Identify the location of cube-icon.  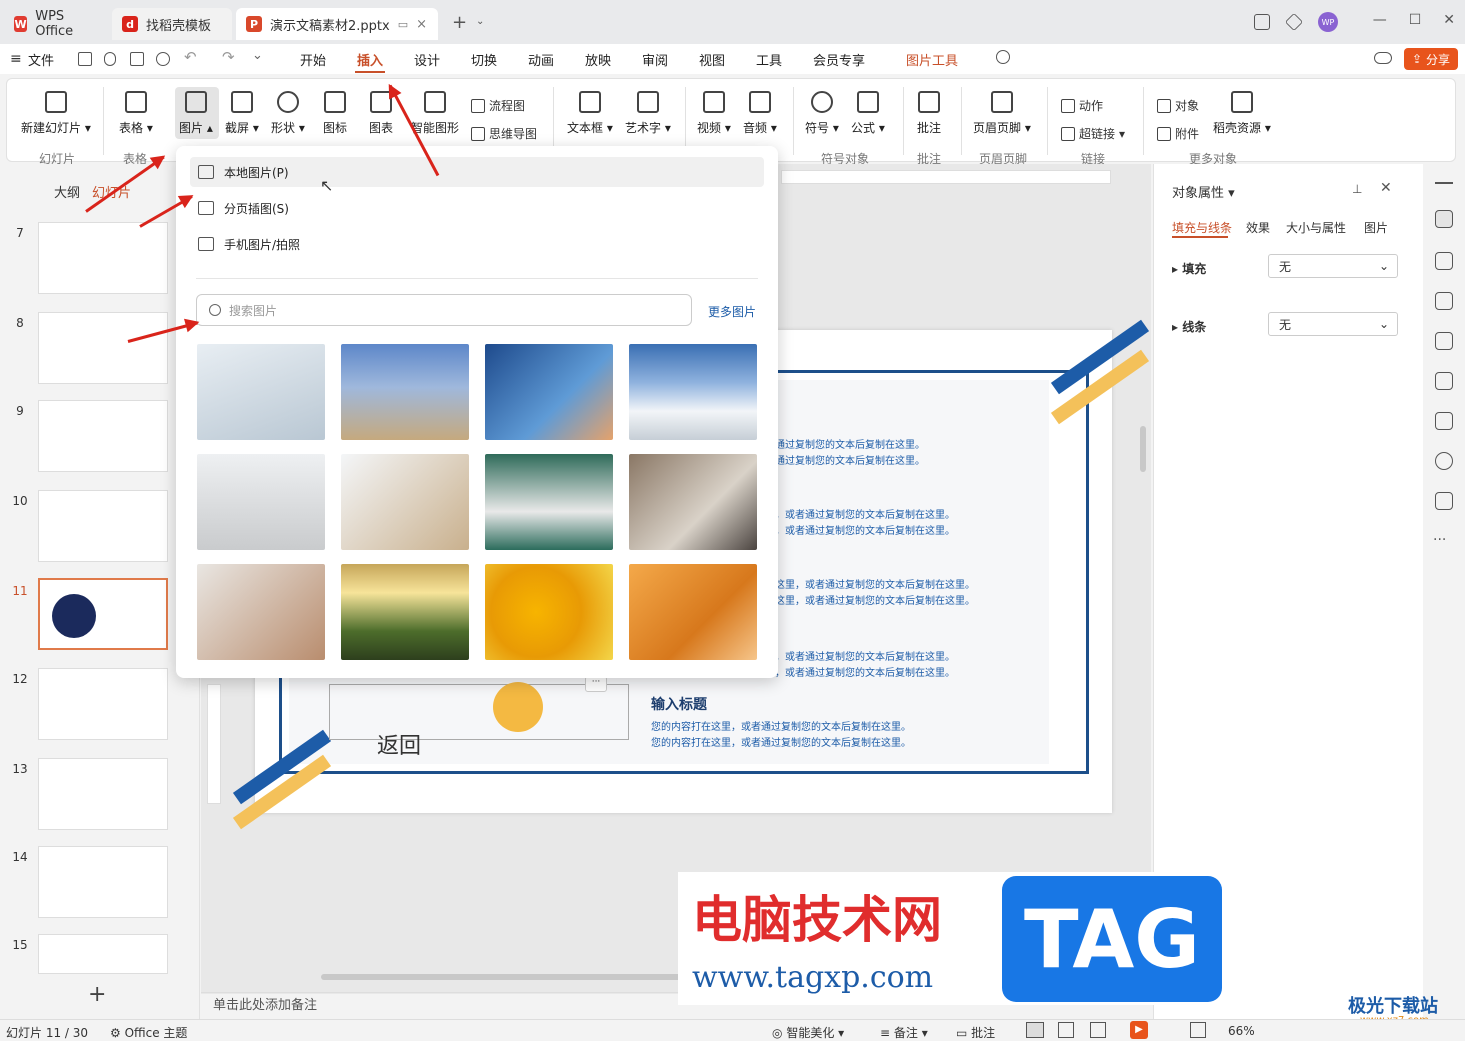
(1294, 22).